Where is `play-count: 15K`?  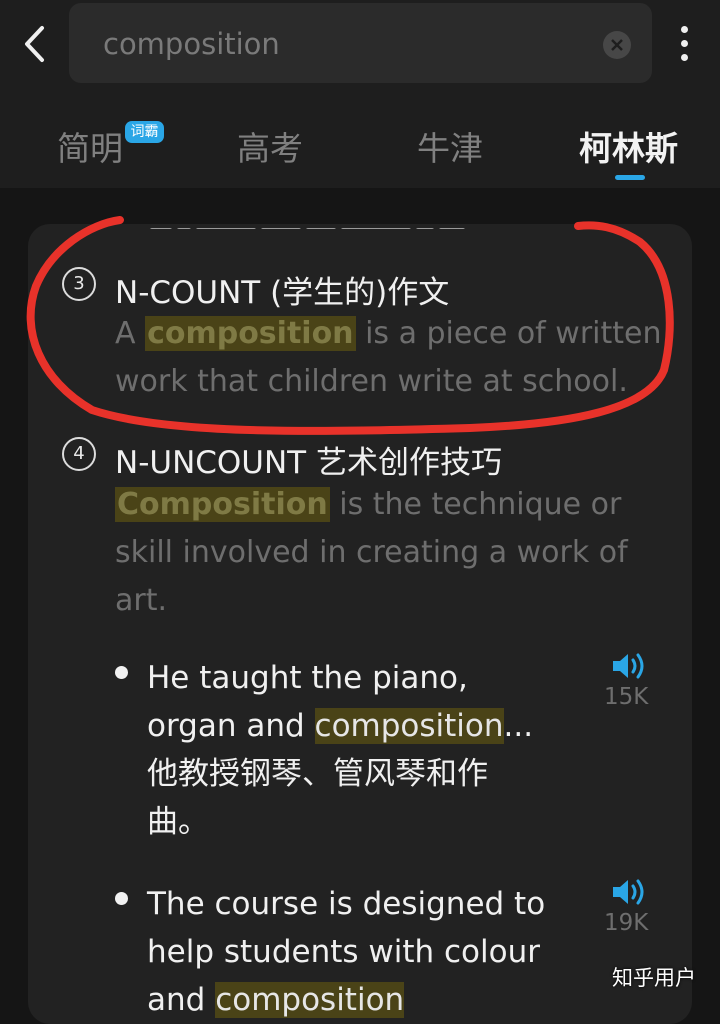 play-count: 15K is located at coordinates (626, 697).